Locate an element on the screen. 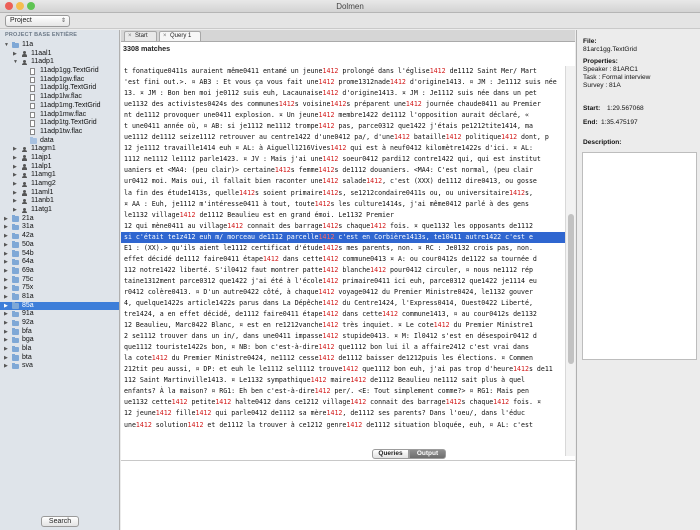 The height and width of the screenshot is (530, 700). tree-item: ▶ 92a is located at coordinates (59, 323).